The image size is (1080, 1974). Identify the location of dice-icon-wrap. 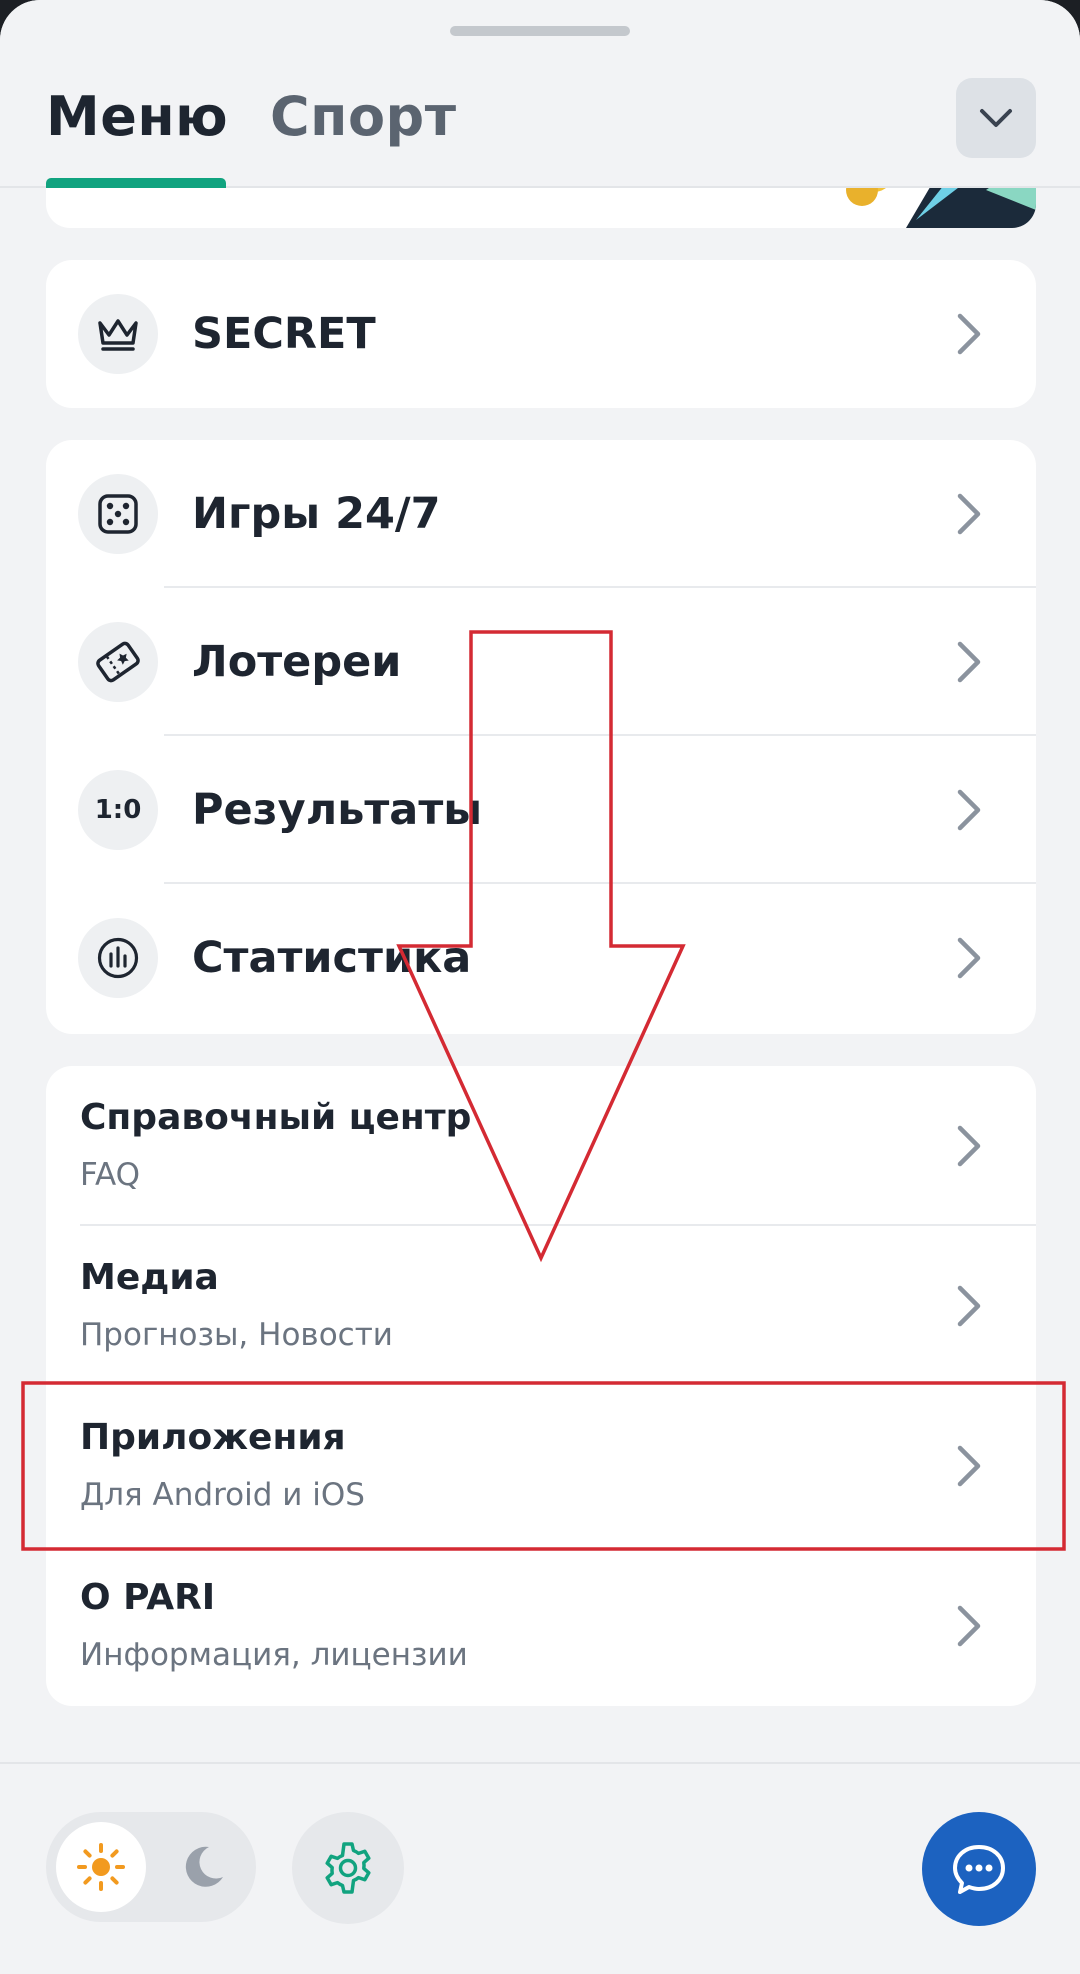
(118, 514).